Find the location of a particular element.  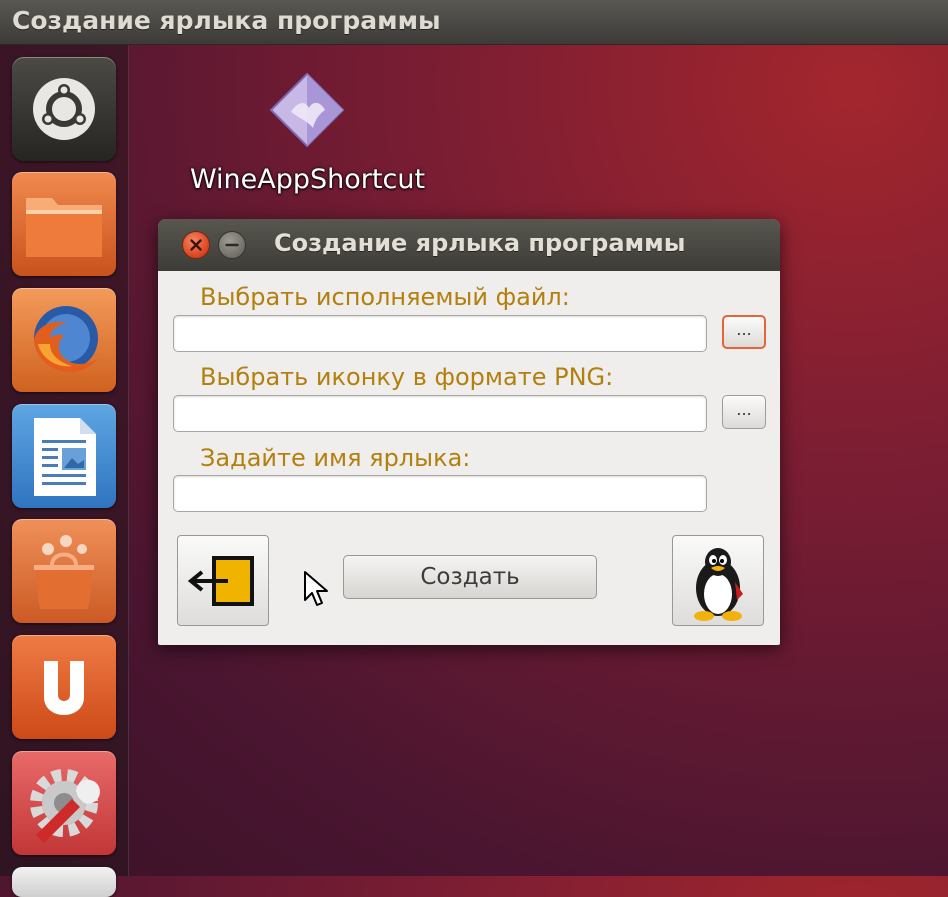

exit-door-icon is located at coordinates (220, 581).